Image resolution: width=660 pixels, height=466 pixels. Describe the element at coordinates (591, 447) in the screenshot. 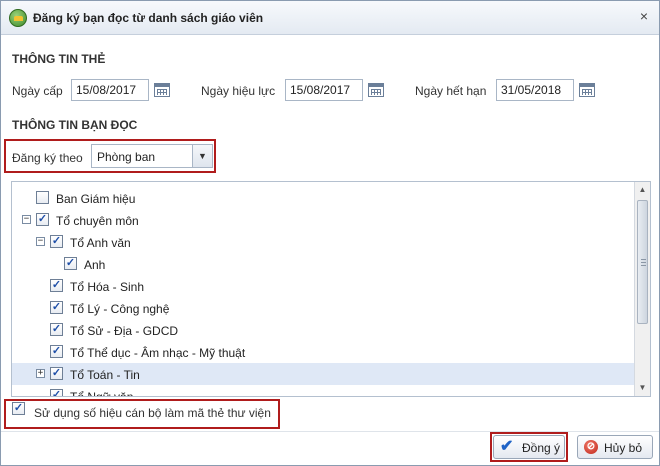

I see `cancel-icon: ⊘` at that location.